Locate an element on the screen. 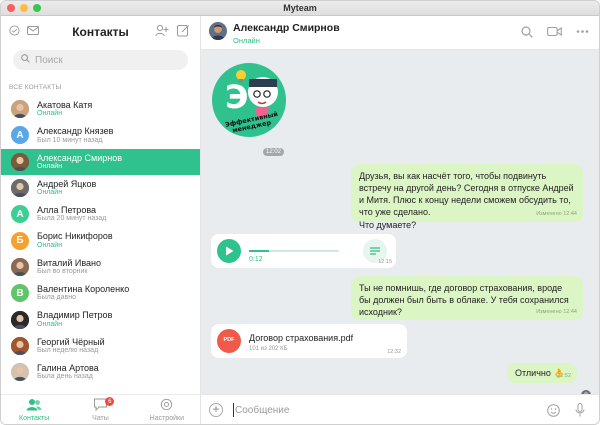  contact-name: Владимир Петров is located at coordinates (75, 315).